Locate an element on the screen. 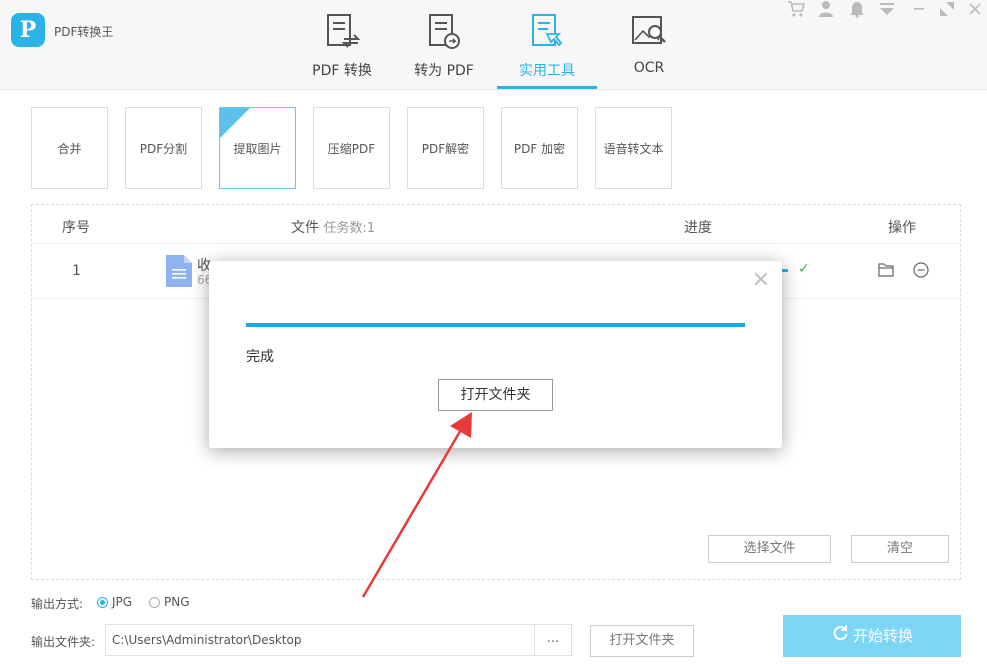  annotation-arrow is located at coordinates (416, 505).